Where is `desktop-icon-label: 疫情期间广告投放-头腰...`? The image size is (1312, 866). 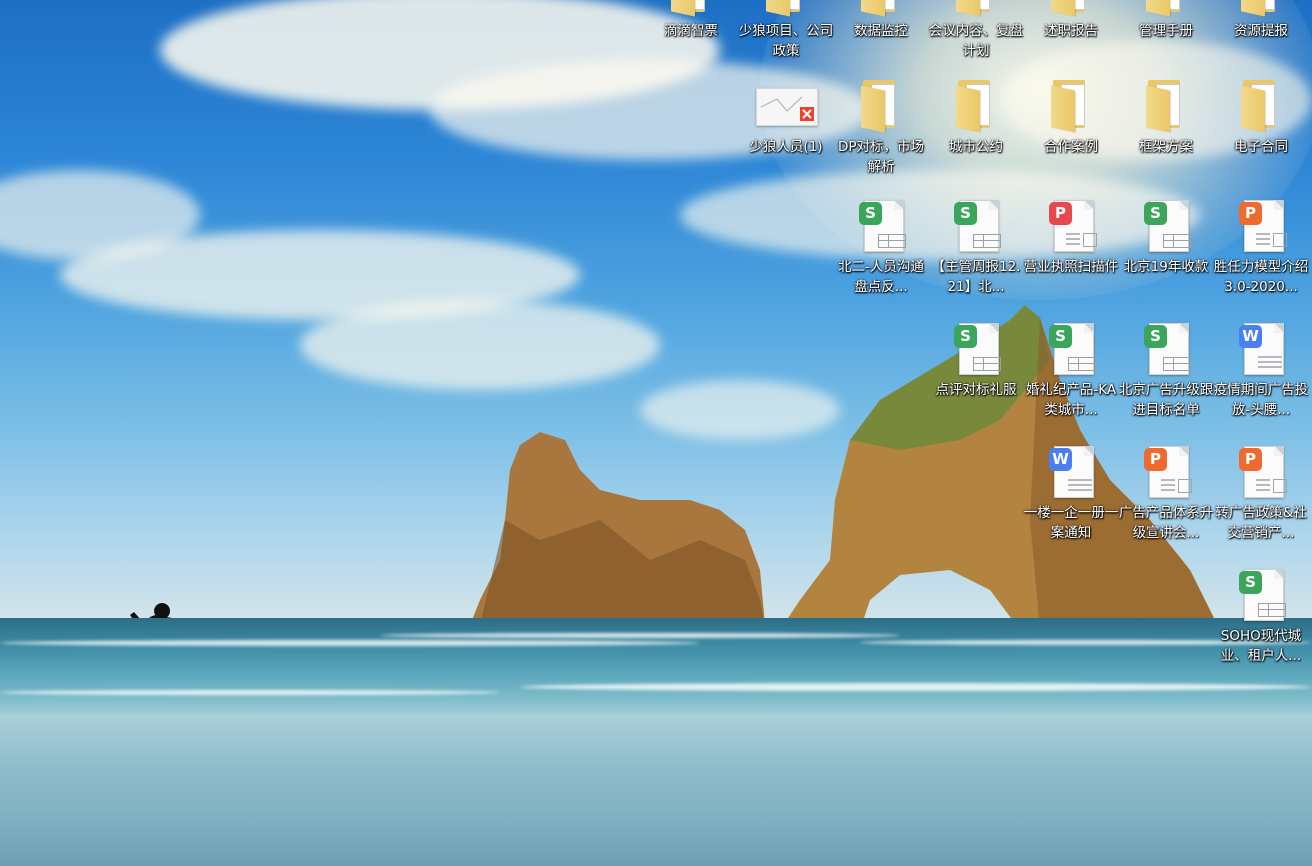
desktop-icon-label: 疫情期间广告投放-头腰... is located at coordinates (1261, 400).